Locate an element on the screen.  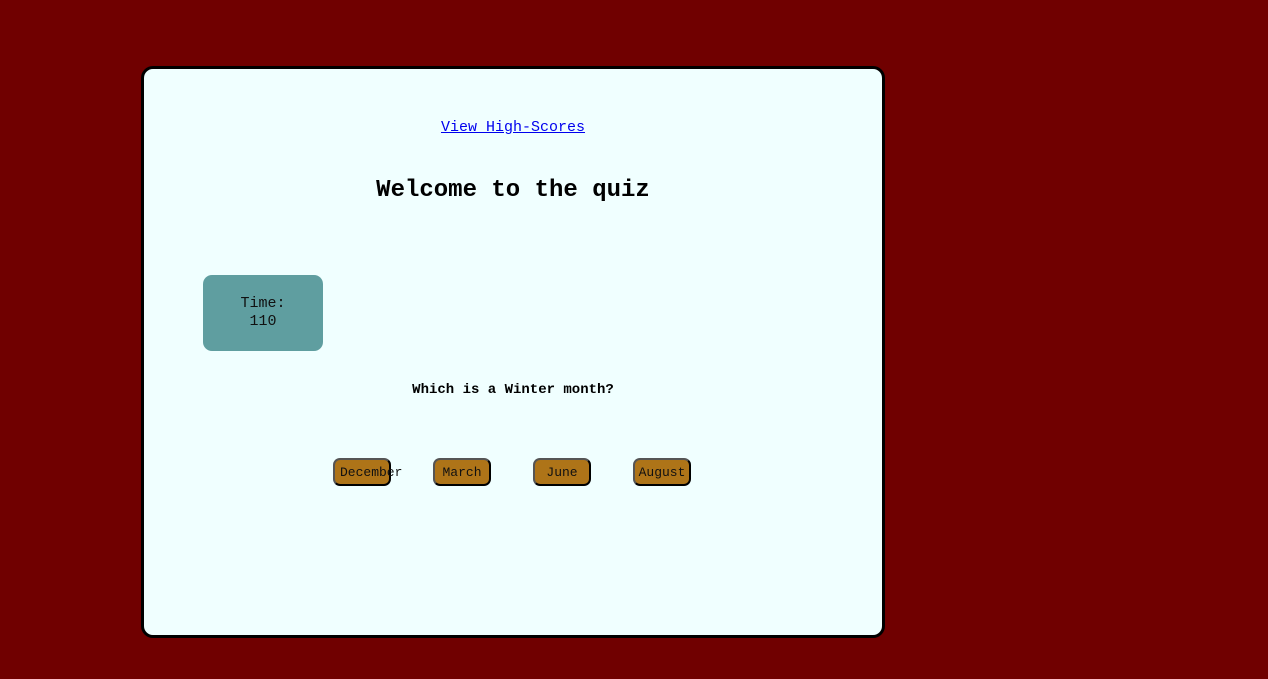
answer-button-december: December is located at coordinates (367, 472).